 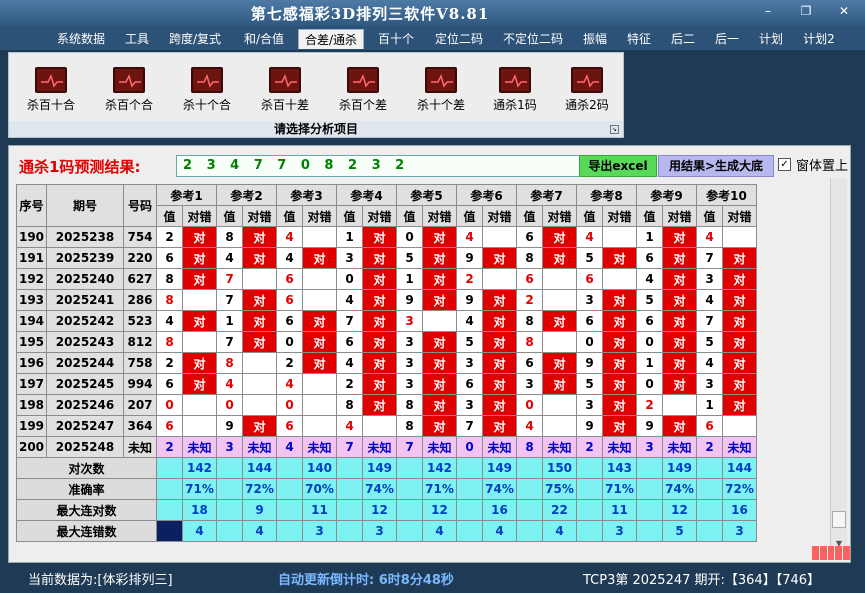 What do you see at coordinates (819, 39) in the screenshot?
I see `menu-plan2: 计划2` at bounding box center [819, 39].